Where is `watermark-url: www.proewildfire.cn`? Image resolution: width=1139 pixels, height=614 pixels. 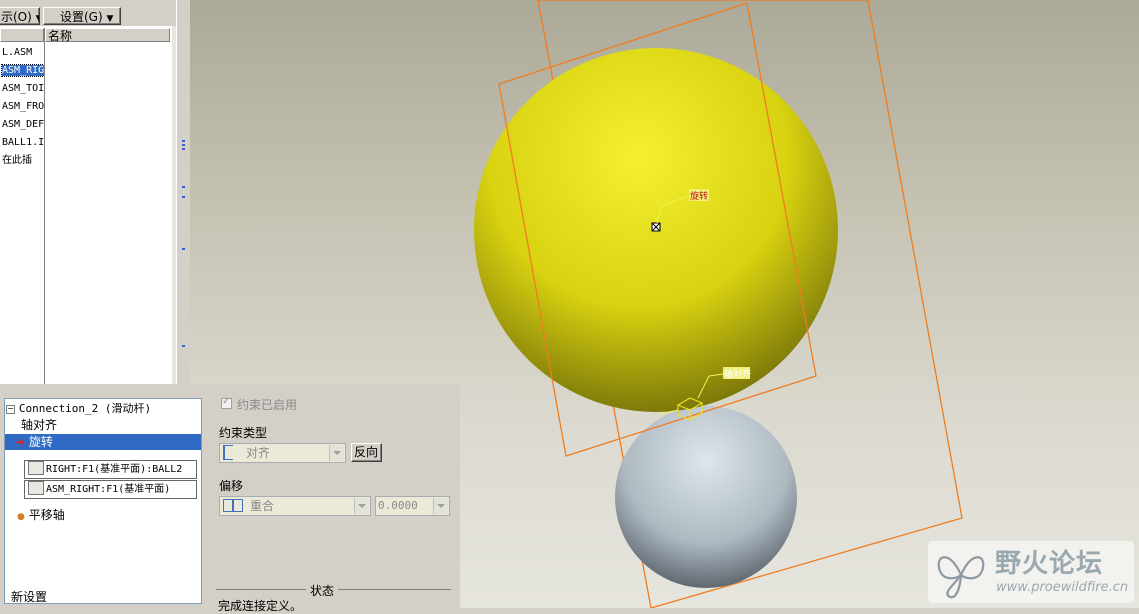
watermark-url: www.proewildfire.cn is located at coordinates (1062, 587).